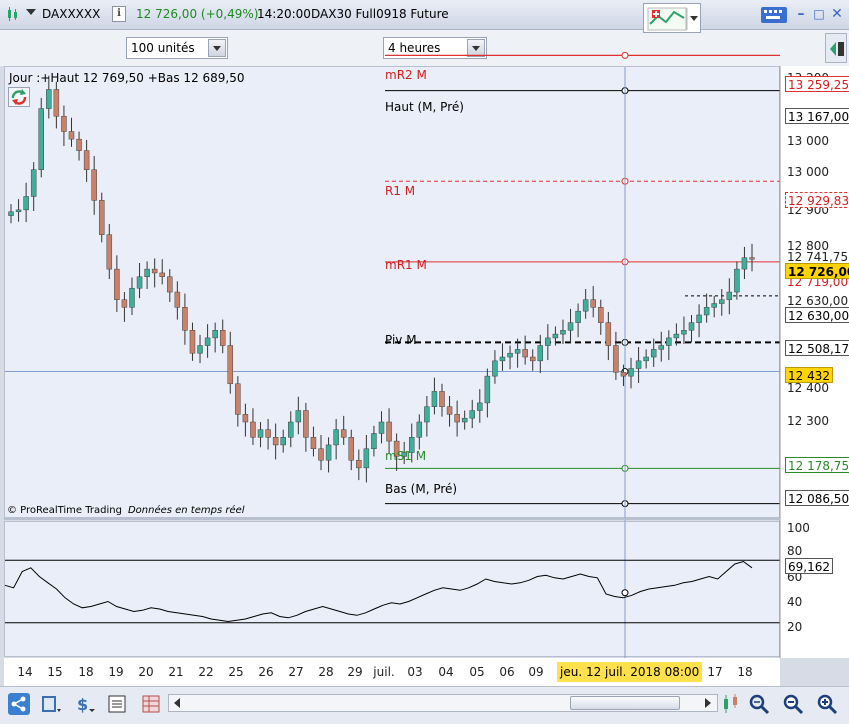 Image resolution: width=849 pixels, height=724 pixels. I want to click on price-tag-r1: 12 929,83, so click(817, 200).